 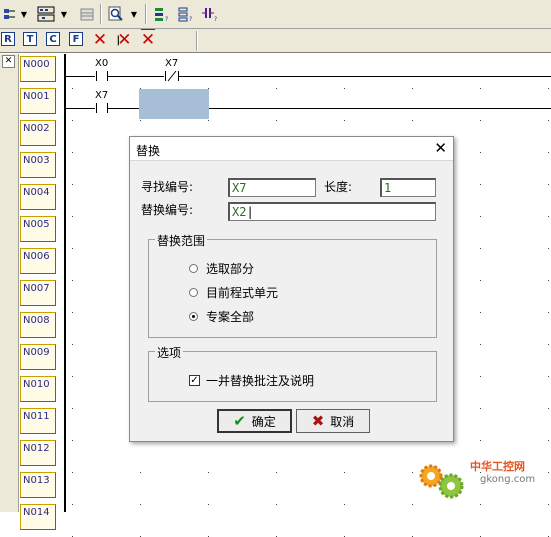 I want to click on scope-group-title: 替换范围, so click(x=181, y=240).